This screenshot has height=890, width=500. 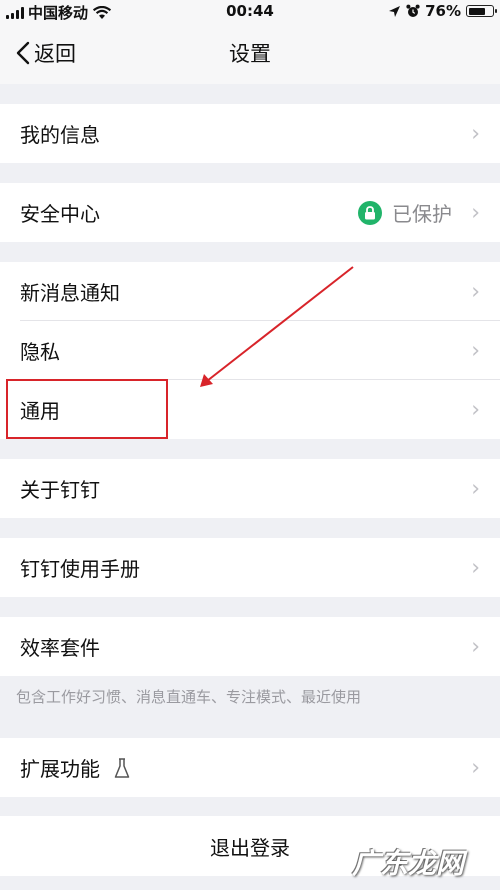 I want to click on efficiency-hint: 包含工作好习惯、消息直通车、专注模式、最近使用, so click(x=189, y=697).